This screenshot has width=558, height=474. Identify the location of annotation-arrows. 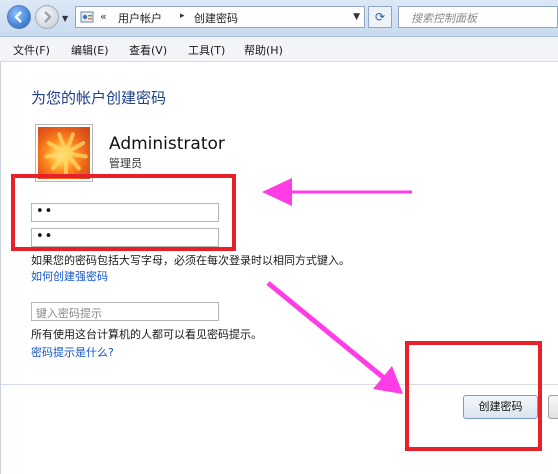
(337, 286).